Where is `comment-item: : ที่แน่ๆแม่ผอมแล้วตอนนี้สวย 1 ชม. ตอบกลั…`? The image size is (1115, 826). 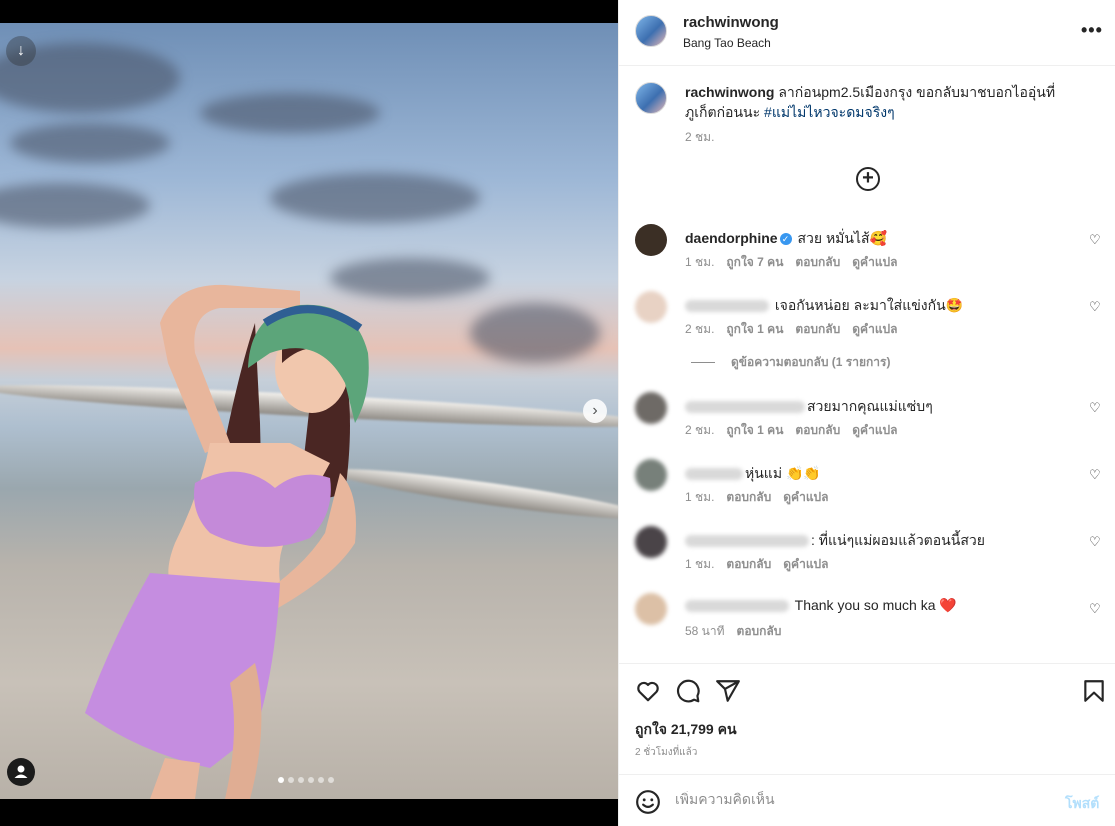 comment-item: : ที่แน่ๆแม่ผอมแล้วตอนนี้สวย 1 ชม. ตอบกลั… is located at coordinates (867, 556).